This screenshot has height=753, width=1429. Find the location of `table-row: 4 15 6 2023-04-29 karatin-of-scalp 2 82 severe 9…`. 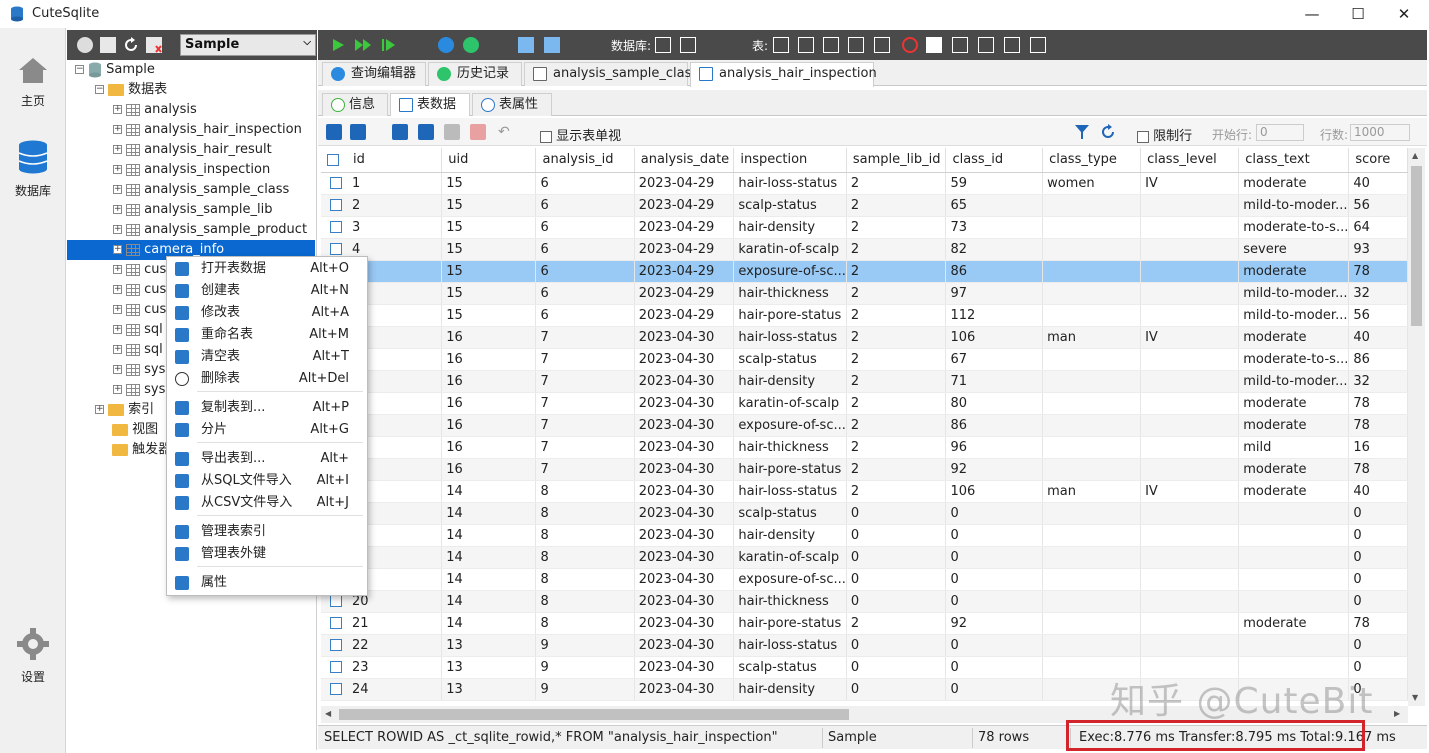

table-row: 4 15 6 2023-04-29 karatin-of-scalp 2 82 severe 9… is located at coordinates (864, 249).